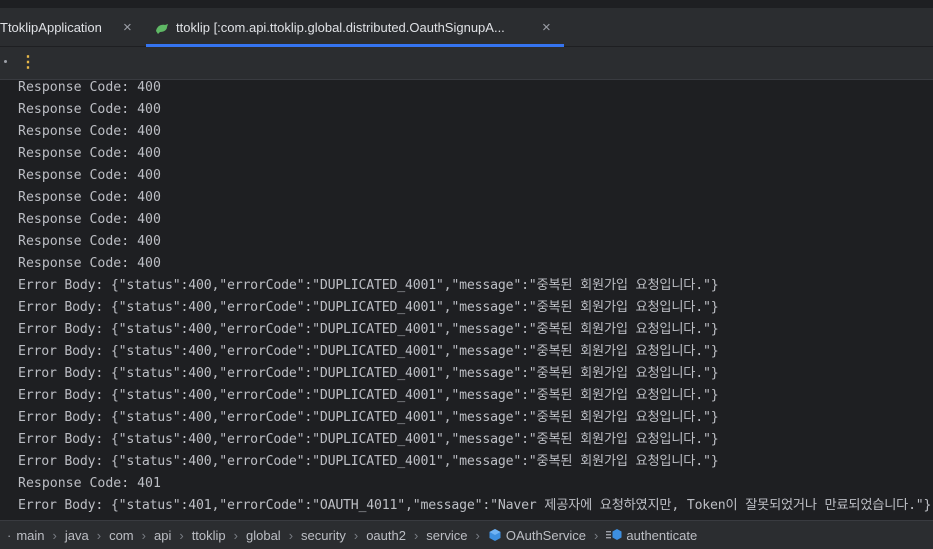 The height and width of the screenshot is (549, 933). What do you see at coordinates (546, 535) in the screenshot?
I see `breadcrumb-label: OAuthService` at bounding box center [546, 535].